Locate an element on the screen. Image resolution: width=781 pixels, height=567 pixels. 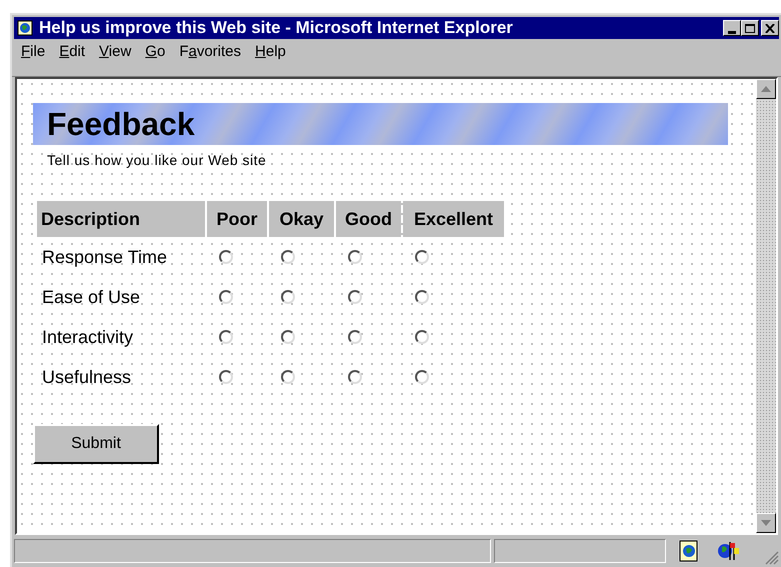
row-label: Ease of Use is located at coordinates (91, 297).